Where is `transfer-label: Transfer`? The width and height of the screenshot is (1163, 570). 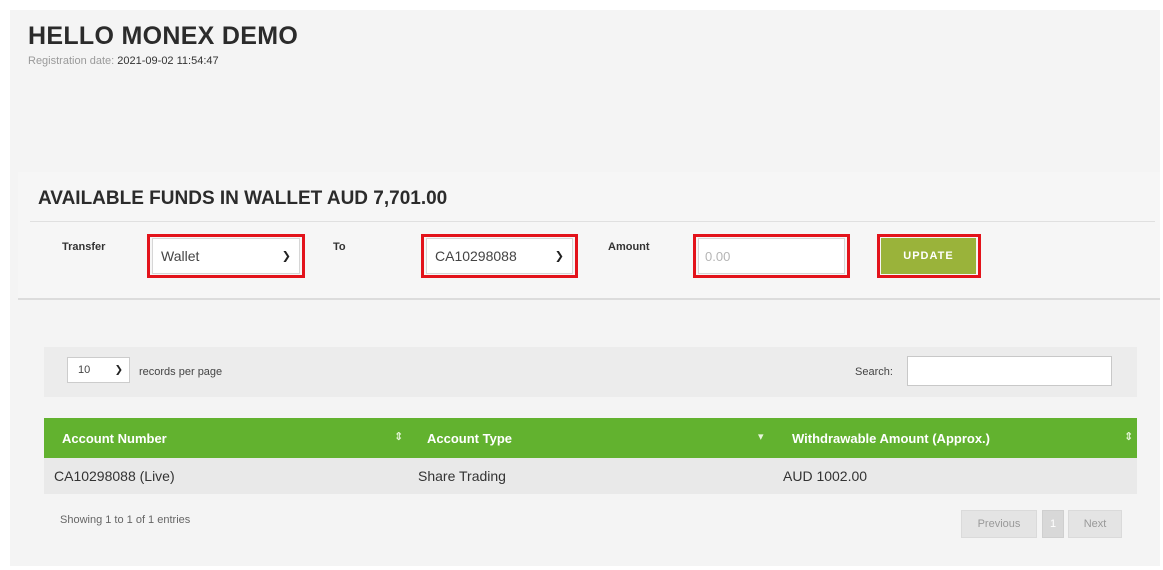
transfer-label: Transfer is located at coordinates (84, 247).